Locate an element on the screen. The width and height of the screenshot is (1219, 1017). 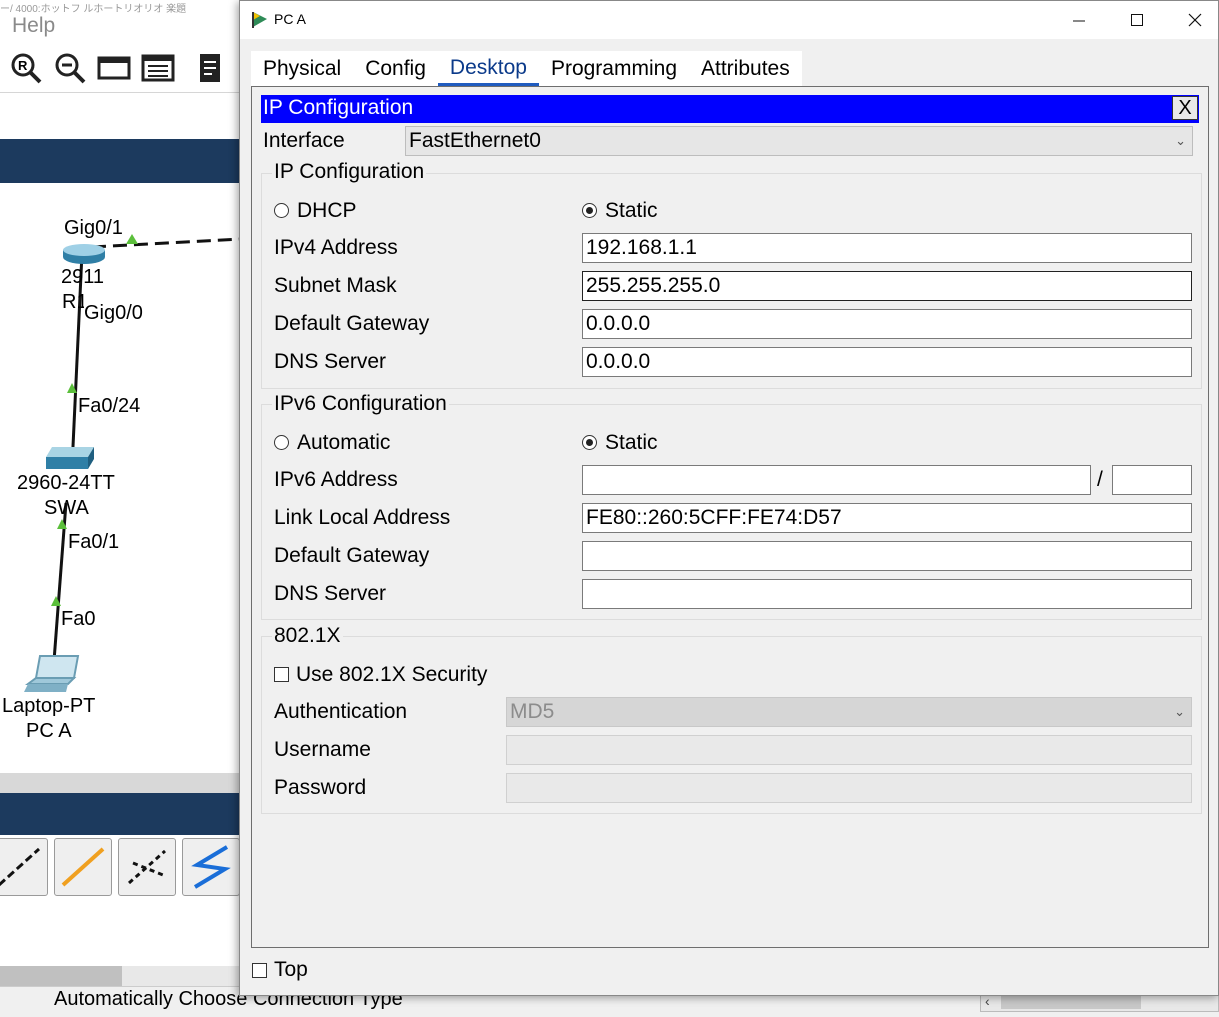
ipv6-static-label: Static is located at coordinates (631, 442).